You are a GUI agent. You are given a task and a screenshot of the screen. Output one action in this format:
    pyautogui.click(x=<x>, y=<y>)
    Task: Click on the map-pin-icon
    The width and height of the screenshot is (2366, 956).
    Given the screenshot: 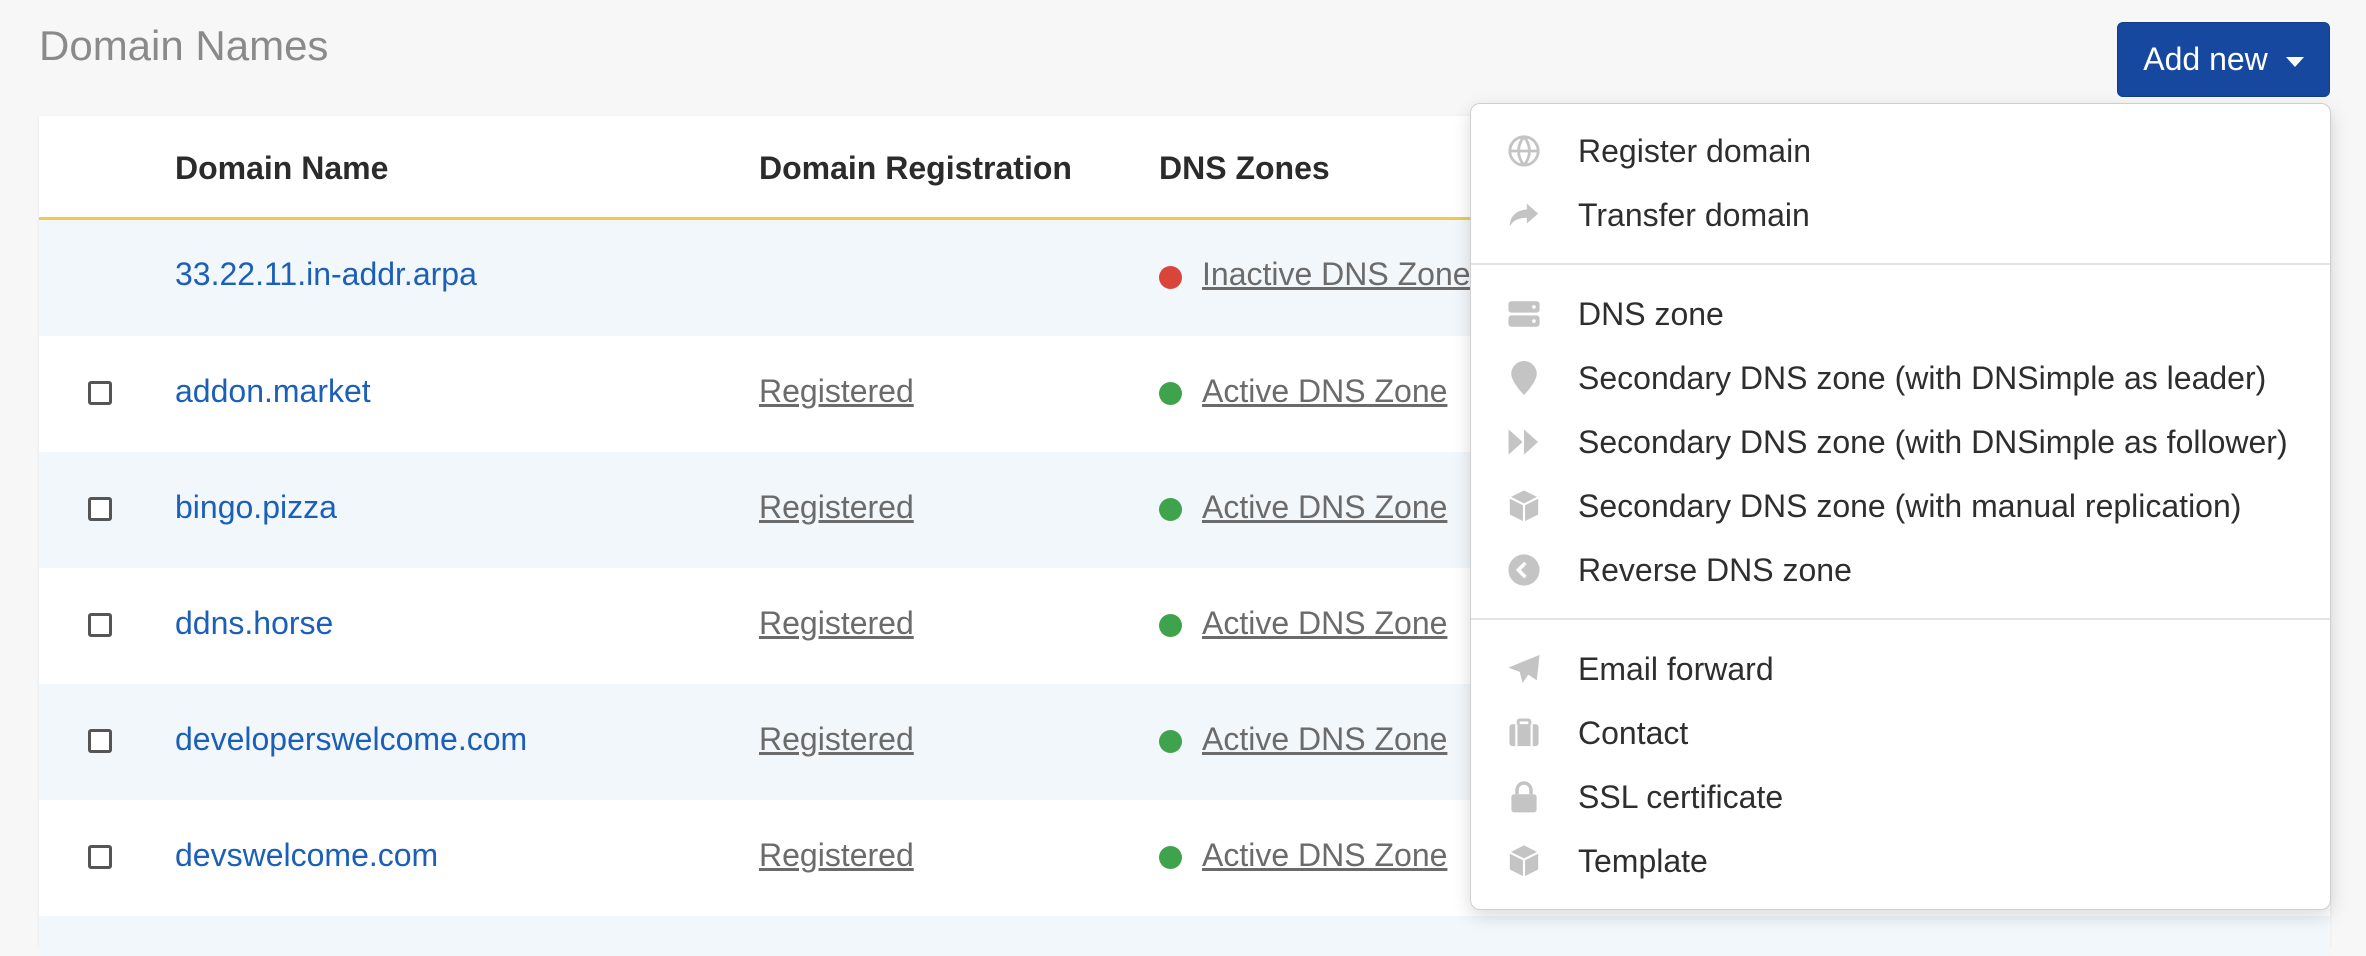 What is the action you would take?
    pyautogui.click(x=1524, y=378)
    